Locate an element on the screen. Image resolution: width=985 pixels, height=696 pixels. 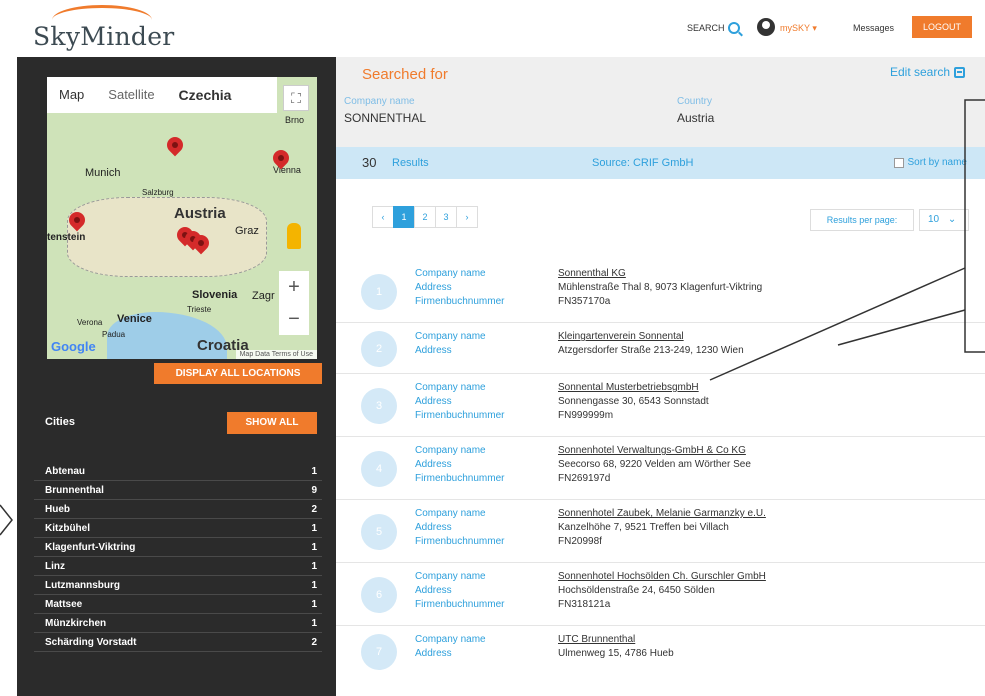
city-item: Kitzbühel 1 is located at coordinates (178, 528).